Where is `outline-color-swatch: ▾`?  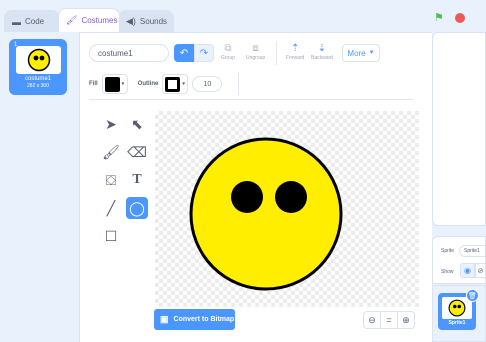 outline-color-swatch: ▾ is located at coordinates (175, 84).